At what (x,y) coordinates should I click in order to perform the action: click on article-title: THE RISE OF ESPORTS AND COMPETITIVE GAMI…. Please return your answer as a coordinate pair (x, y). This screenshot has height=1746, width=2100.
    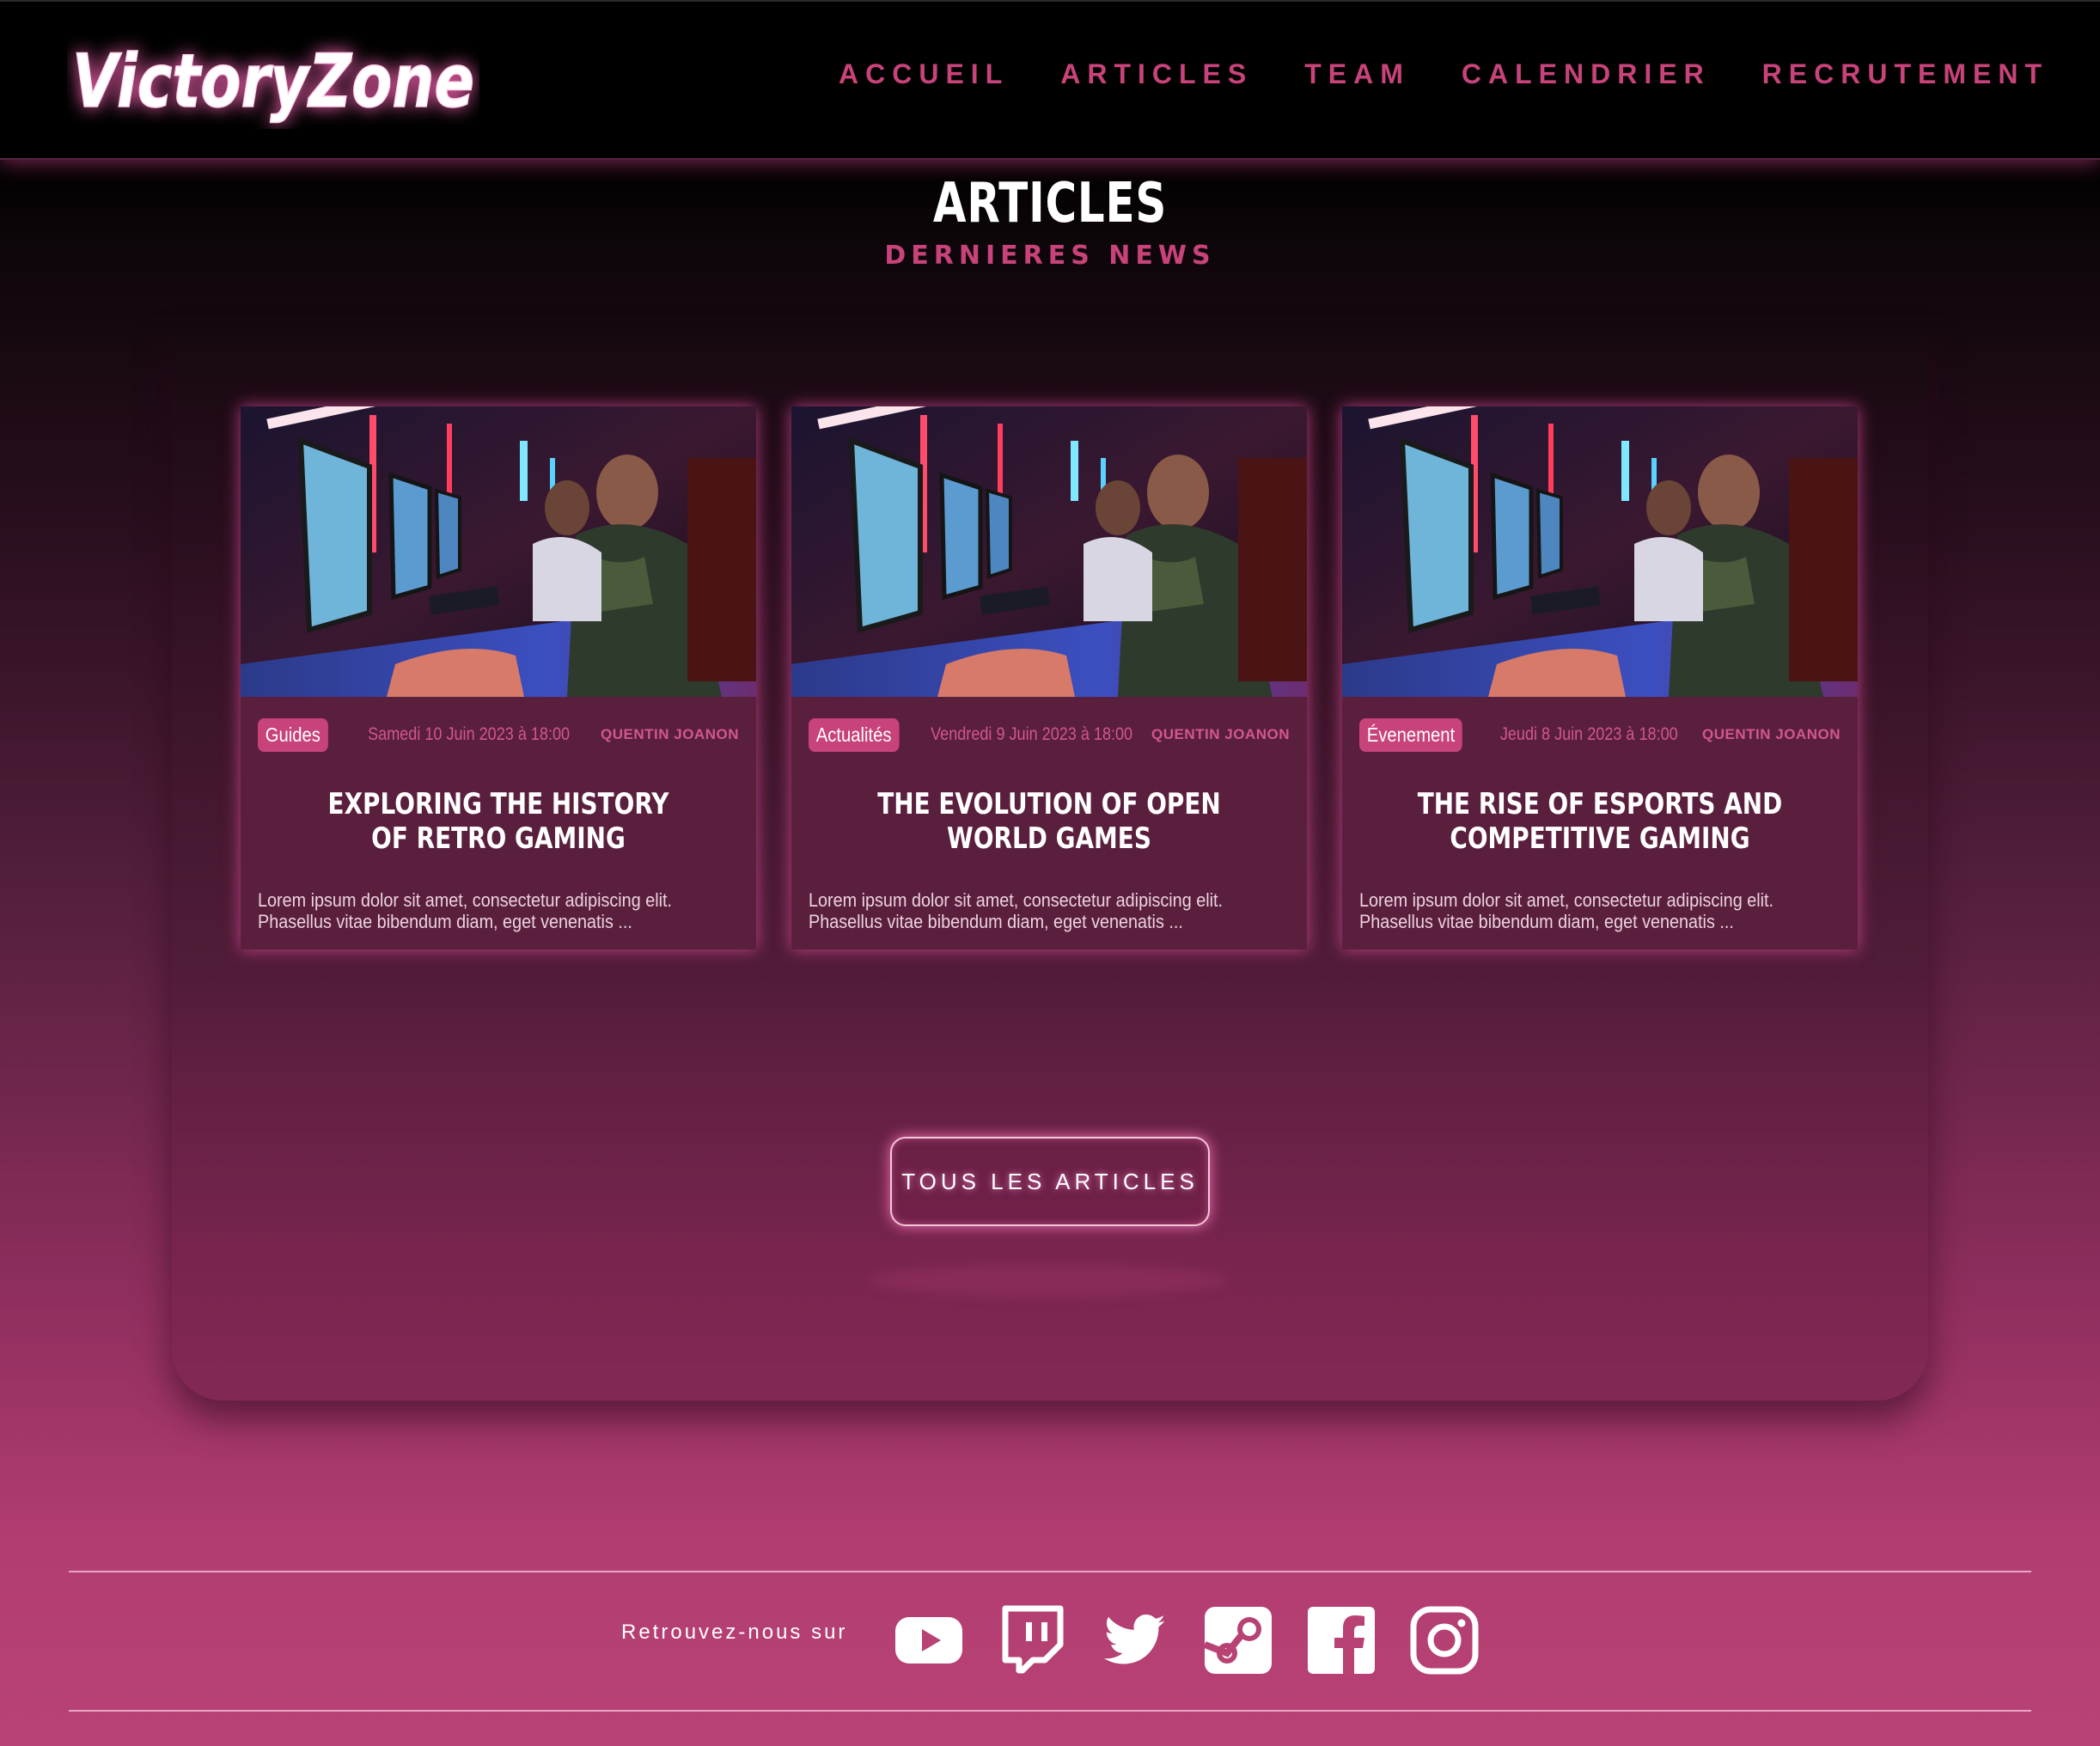
    Looking at the image, I should click on (1600, 822).